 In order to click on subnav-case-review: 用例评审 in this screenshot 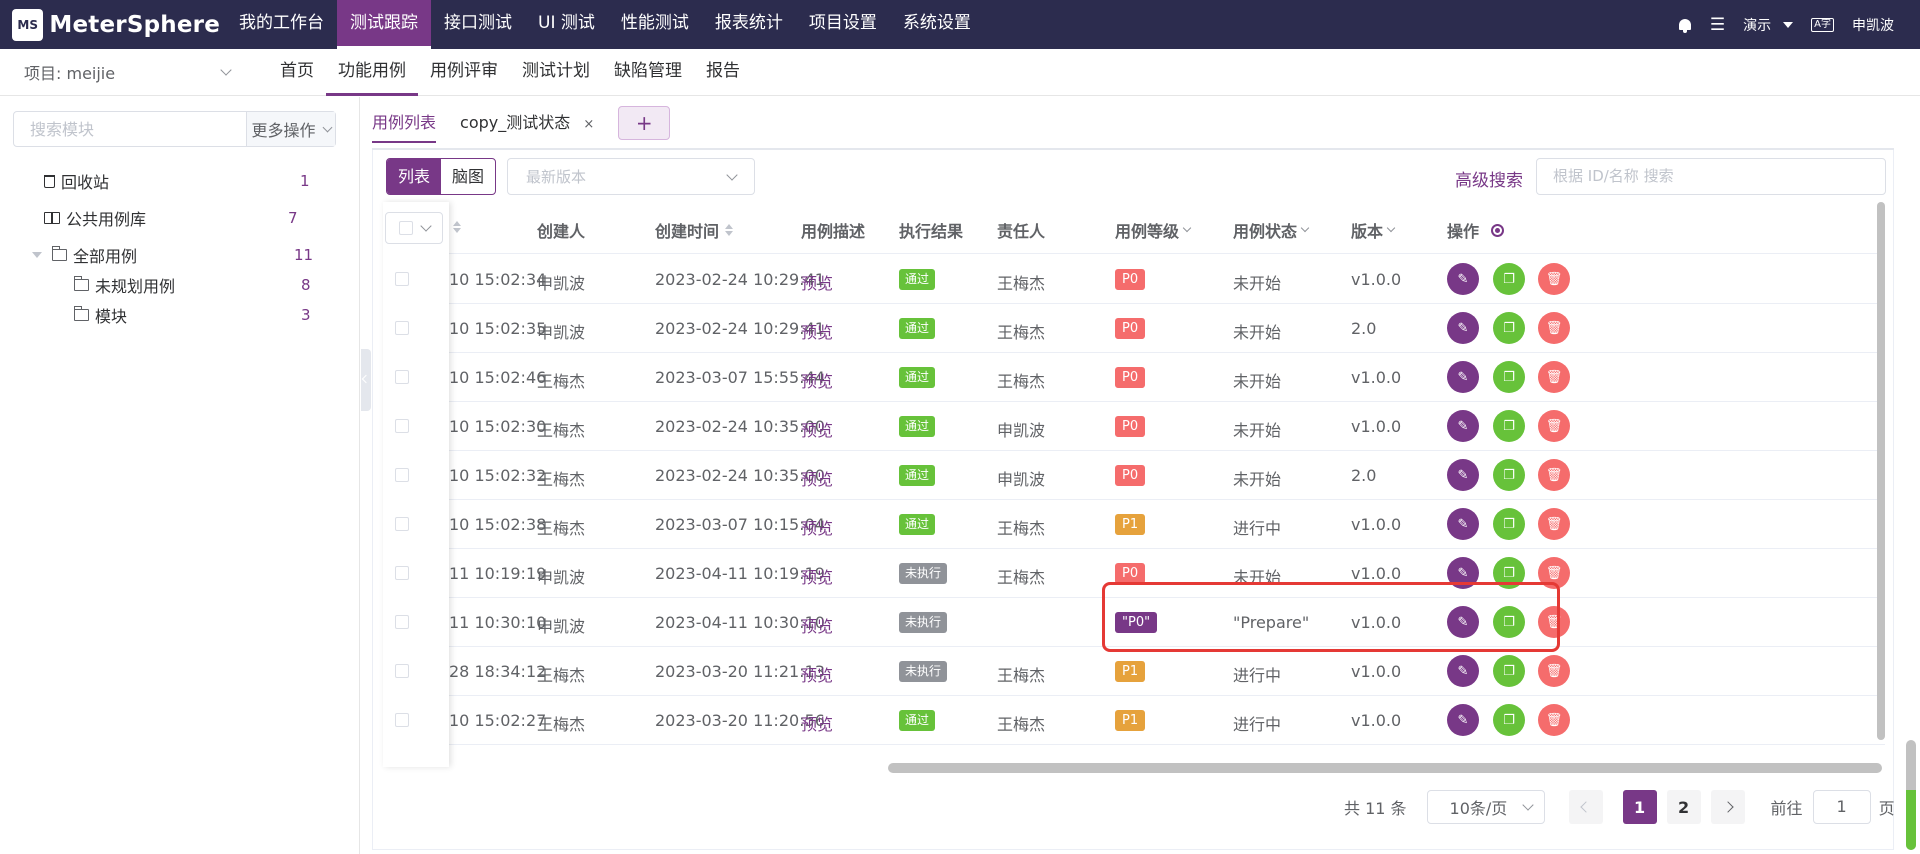, I will do `click(464, 72)`.